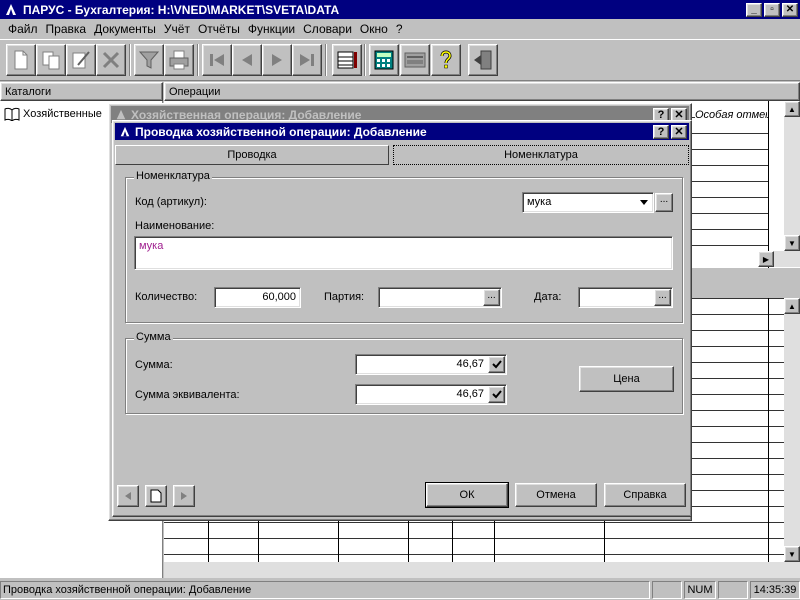  I want to click on prev-entry-button, so click(128, 496).